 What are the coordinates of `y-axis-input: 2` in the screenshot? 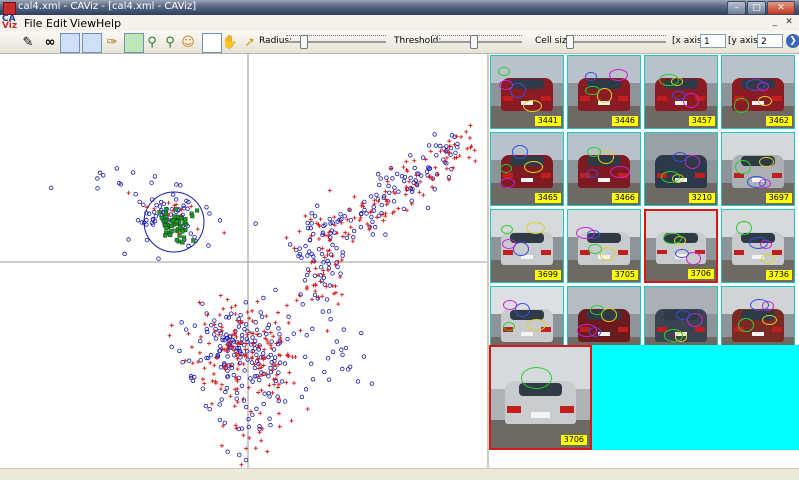 It's located at (770, 41).